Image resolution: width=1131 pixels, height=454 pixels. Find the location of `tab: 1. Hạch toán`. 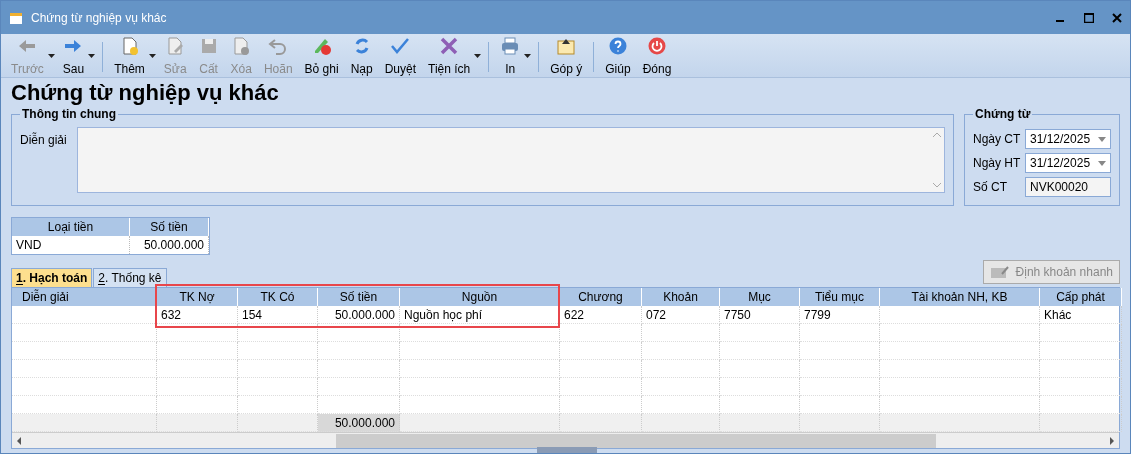

tab: 1. Hạch toán is located at coordinates (52, 277).